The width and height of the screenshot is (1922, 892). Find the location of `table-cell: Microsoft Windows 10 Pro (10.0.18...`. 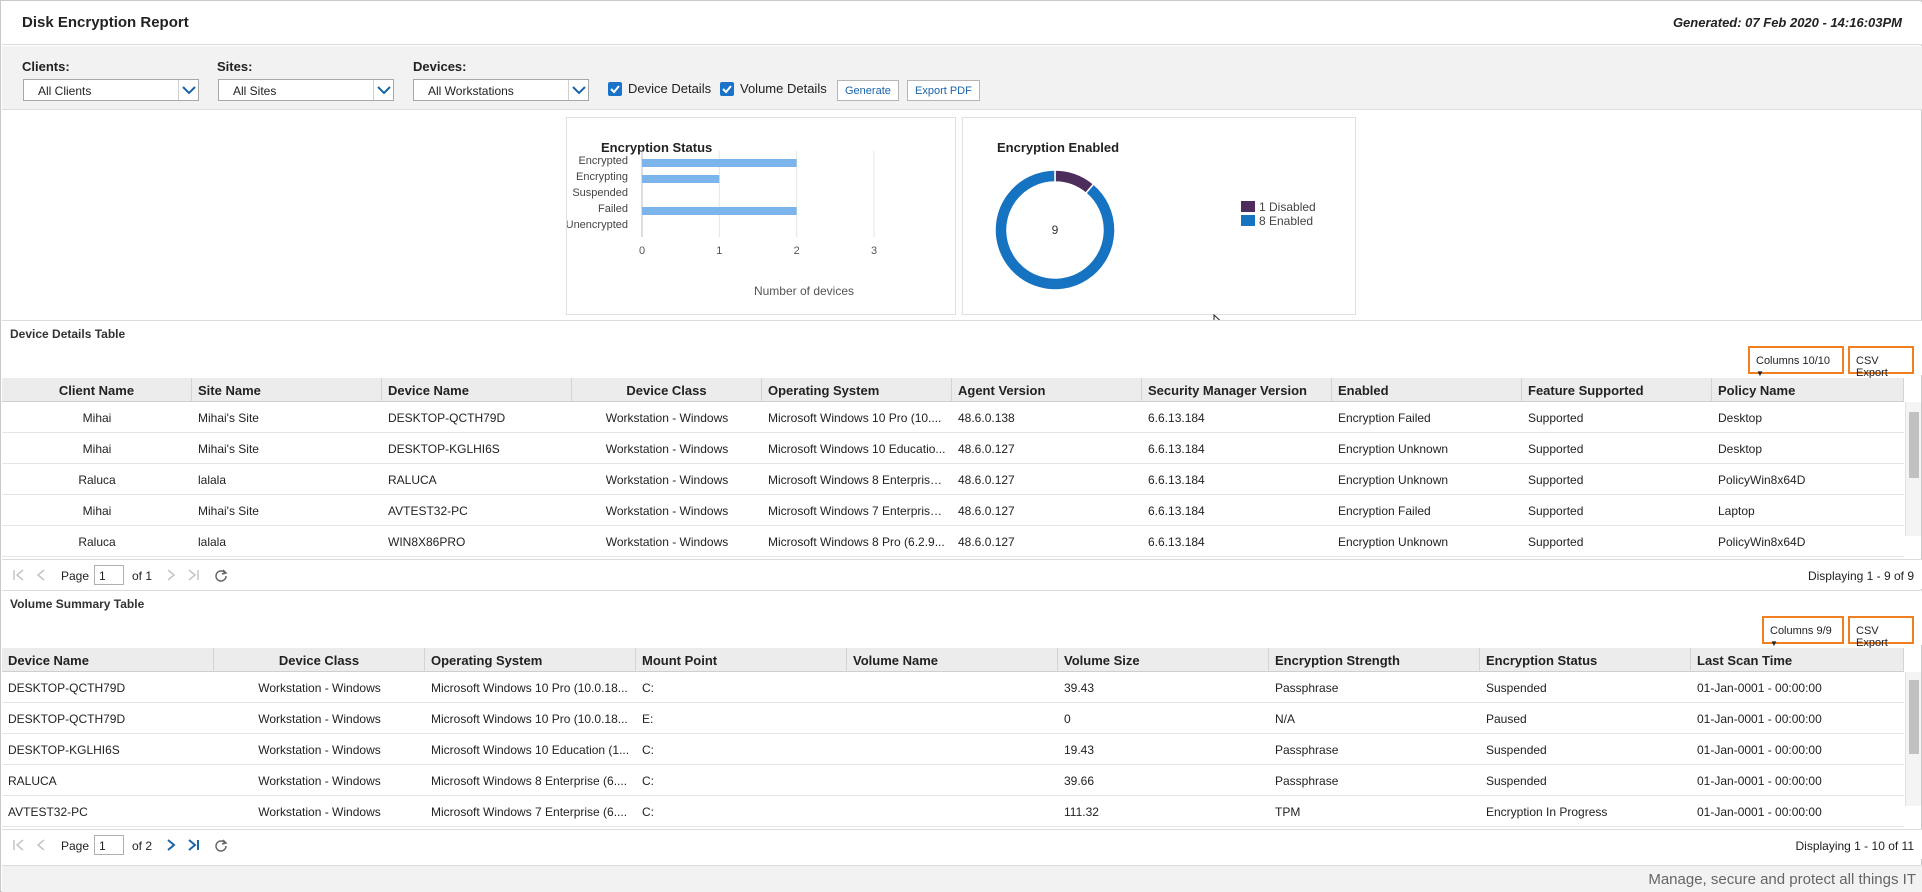

table-cell: Microsoft Windows 10 Pro (10.0.18... is located at coordinates (529, 719).